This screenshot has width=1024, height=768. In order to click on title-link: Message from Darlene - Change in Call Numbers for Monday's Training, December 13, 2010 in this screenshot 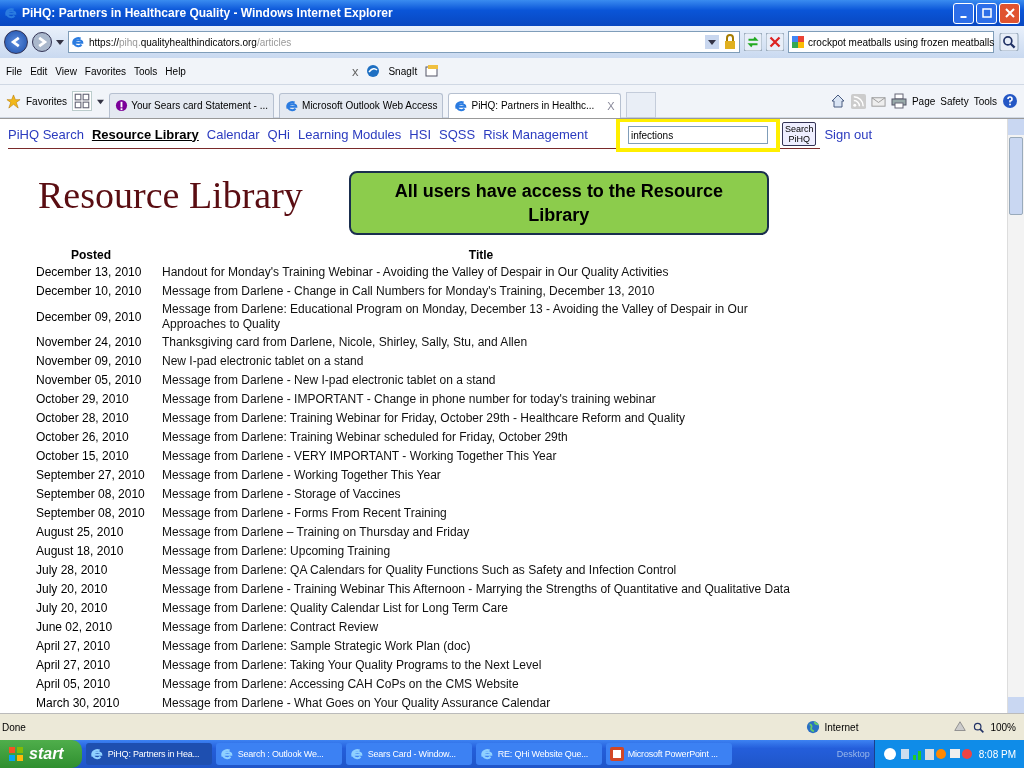, I will do `click(481, 291)`.